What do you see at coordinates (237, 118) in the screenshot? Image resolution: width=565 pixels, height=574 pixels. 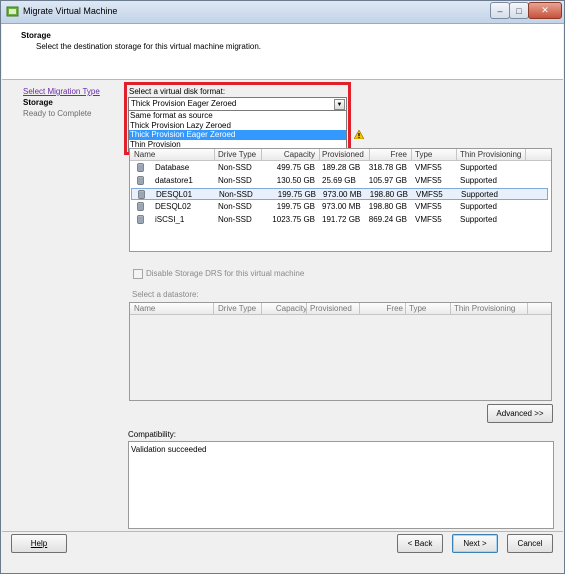 I see `highlight-annotation-box` at bounding box center [237, 118].